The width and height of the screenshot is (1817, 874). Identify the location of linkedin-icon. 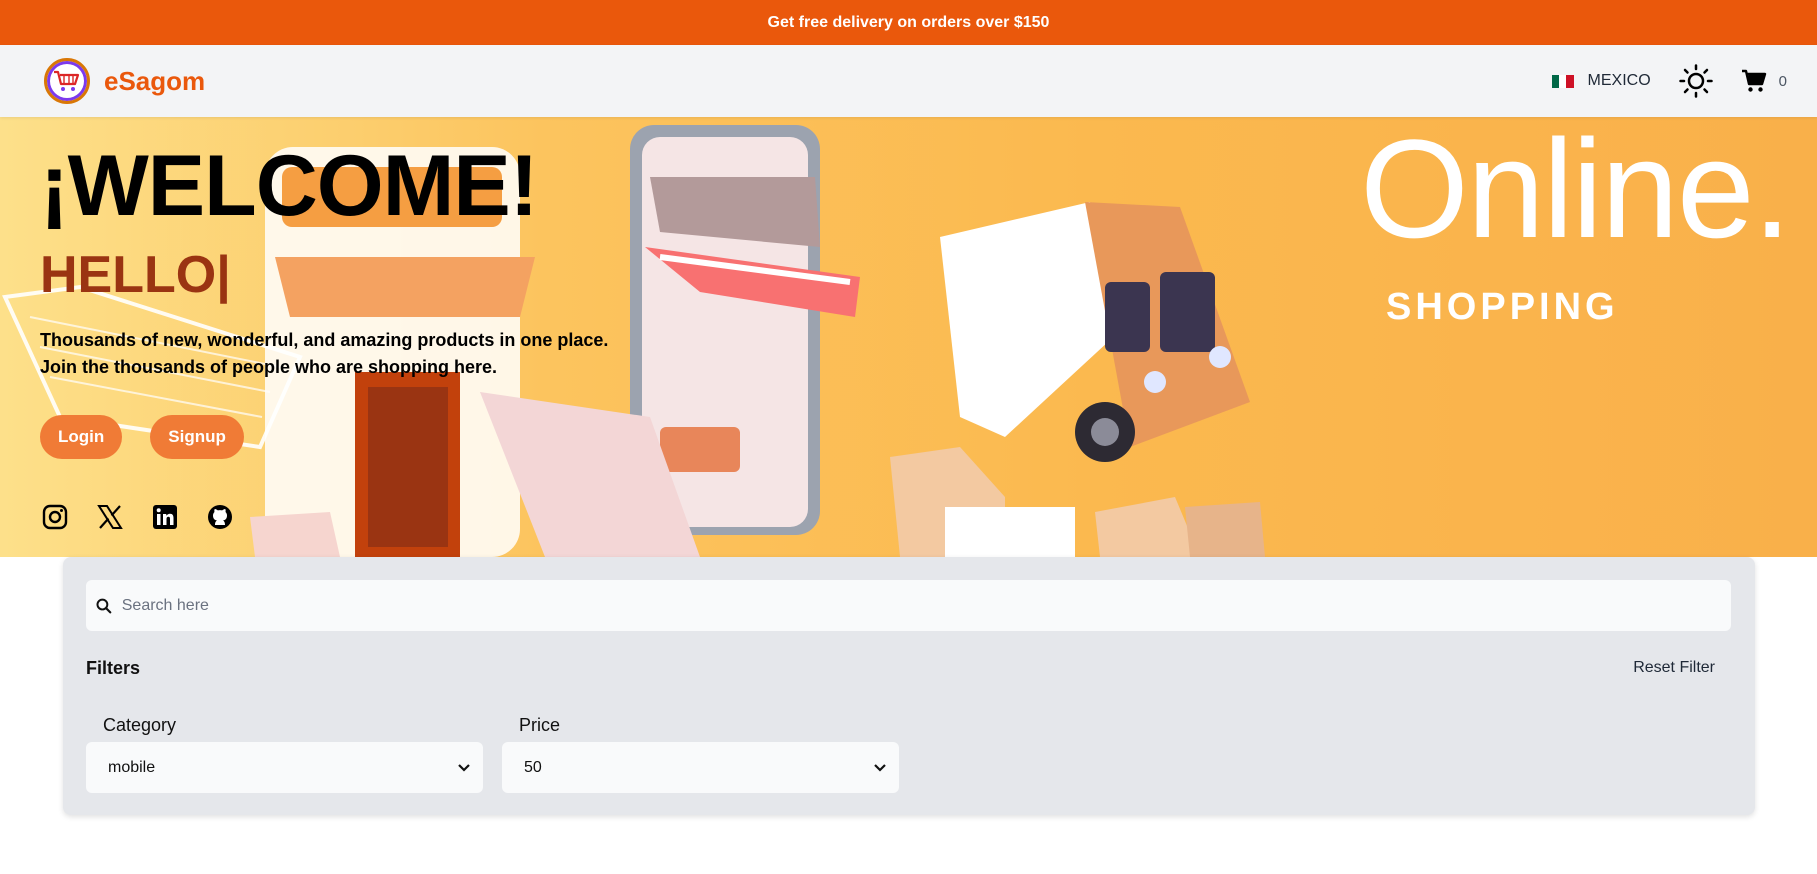
(165, 517).